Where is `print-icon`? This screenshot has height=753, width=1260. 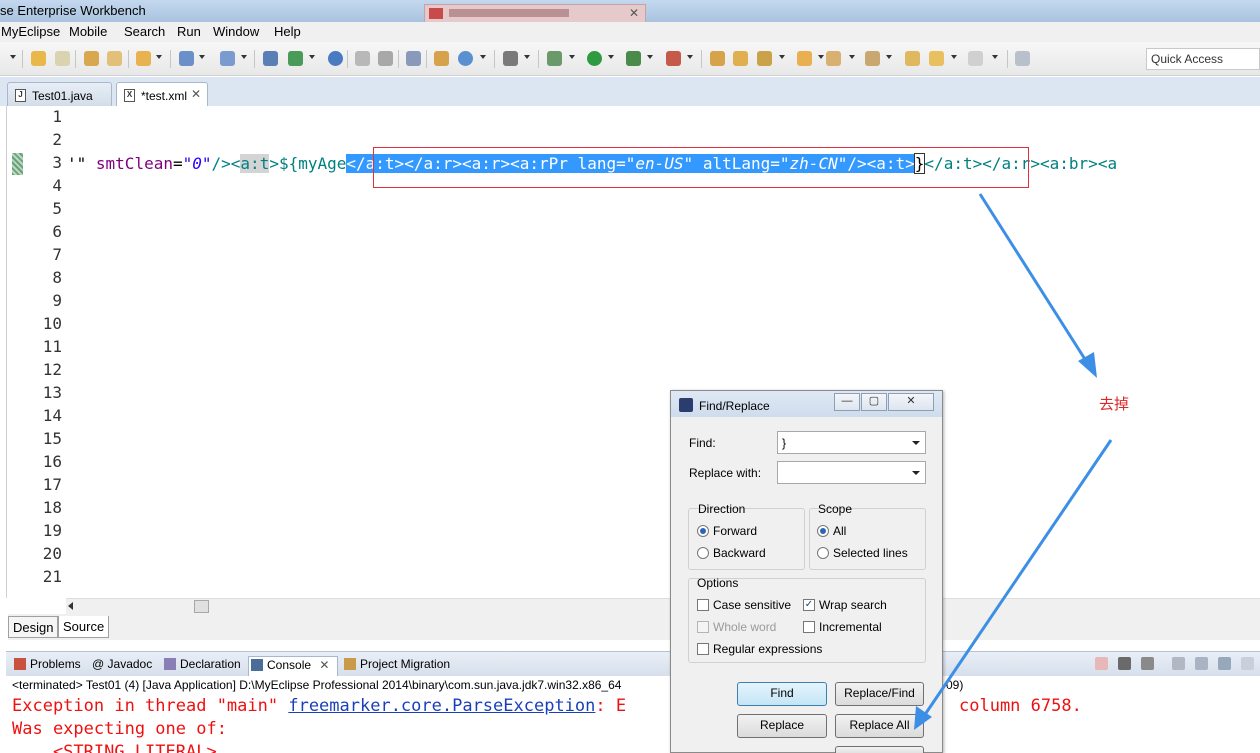 print-icon is located at coordinates (362, 58).